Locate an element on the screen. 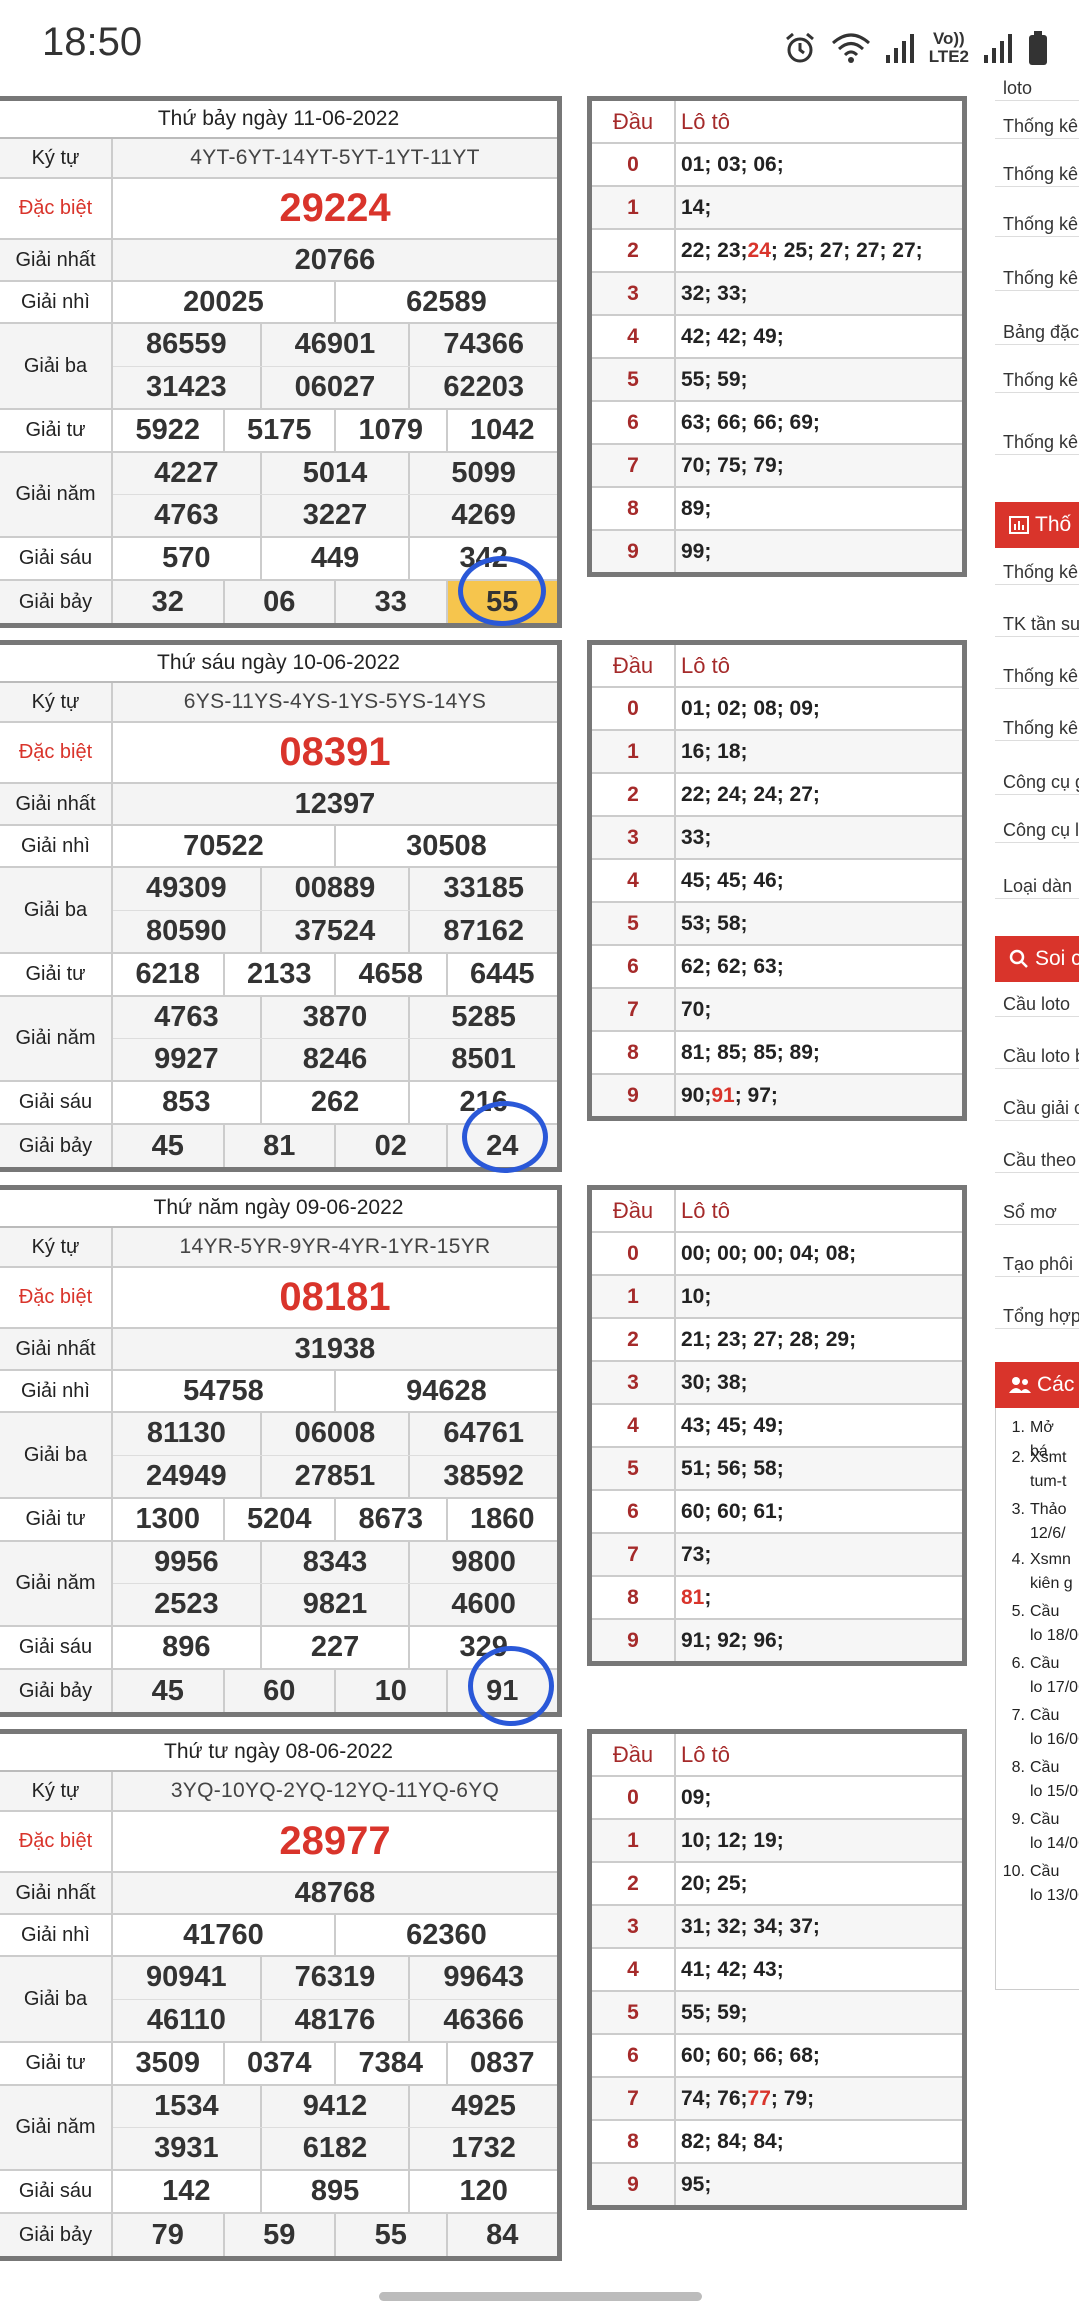  fourth-prize-row-value: 7384 is located at coordinates (390, 2063).